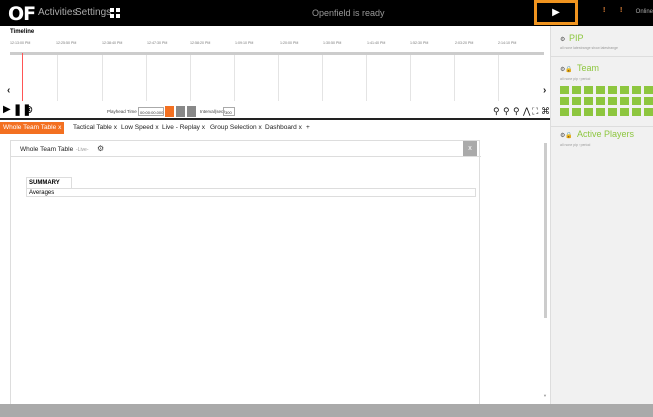  What do you see at coordinates (244, 43) in the screenshot?
I see `time-tick: 1:09:10 PM` at bounding box center [244, 43].